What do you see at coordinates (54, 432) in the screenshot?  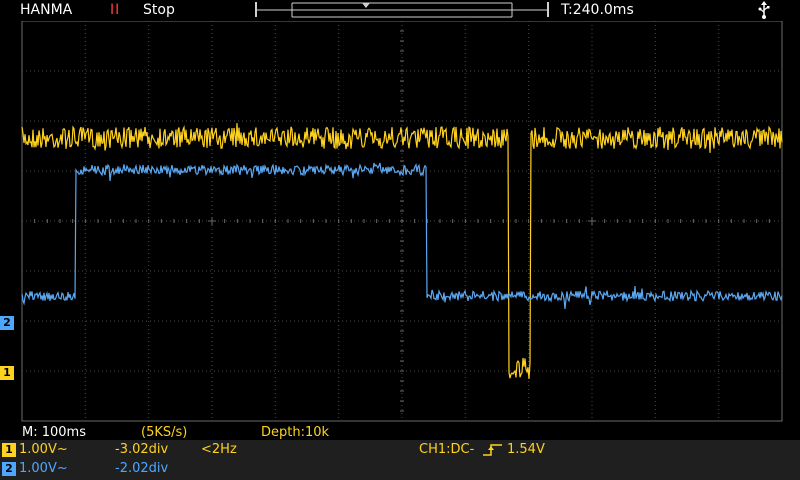 I see `timebase-label: M: 100ms` at bounding box center [54, 432].